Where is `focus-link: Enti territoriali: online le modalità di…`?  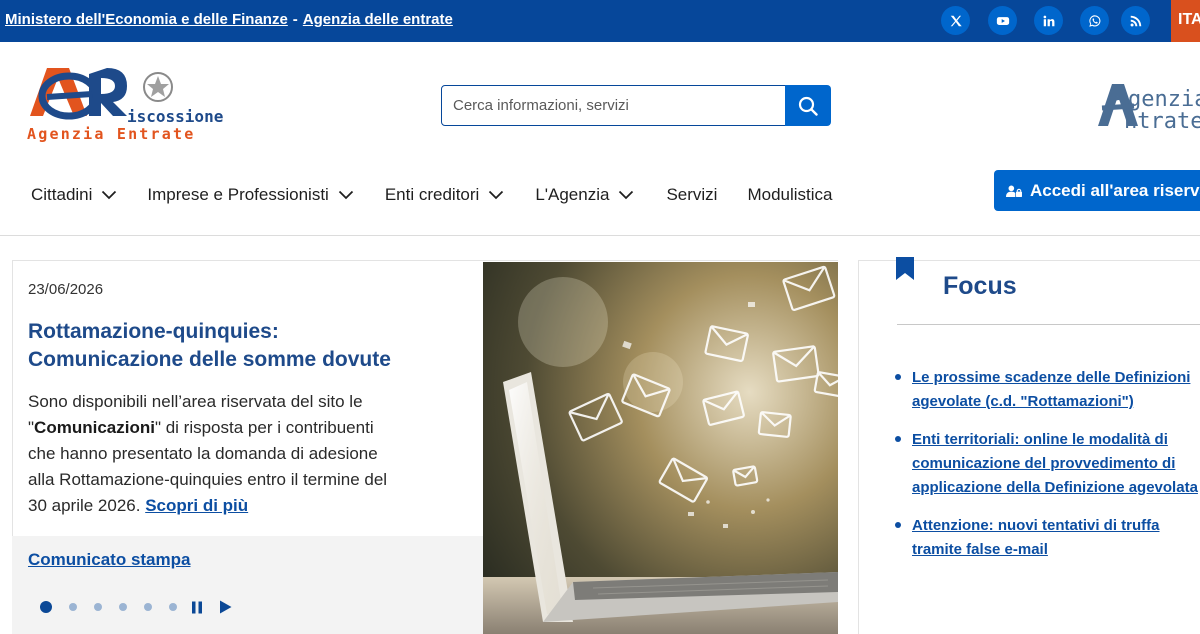
focus-link: Enti territoriali: online le modalità di… is located at coordinates (1055, 463).